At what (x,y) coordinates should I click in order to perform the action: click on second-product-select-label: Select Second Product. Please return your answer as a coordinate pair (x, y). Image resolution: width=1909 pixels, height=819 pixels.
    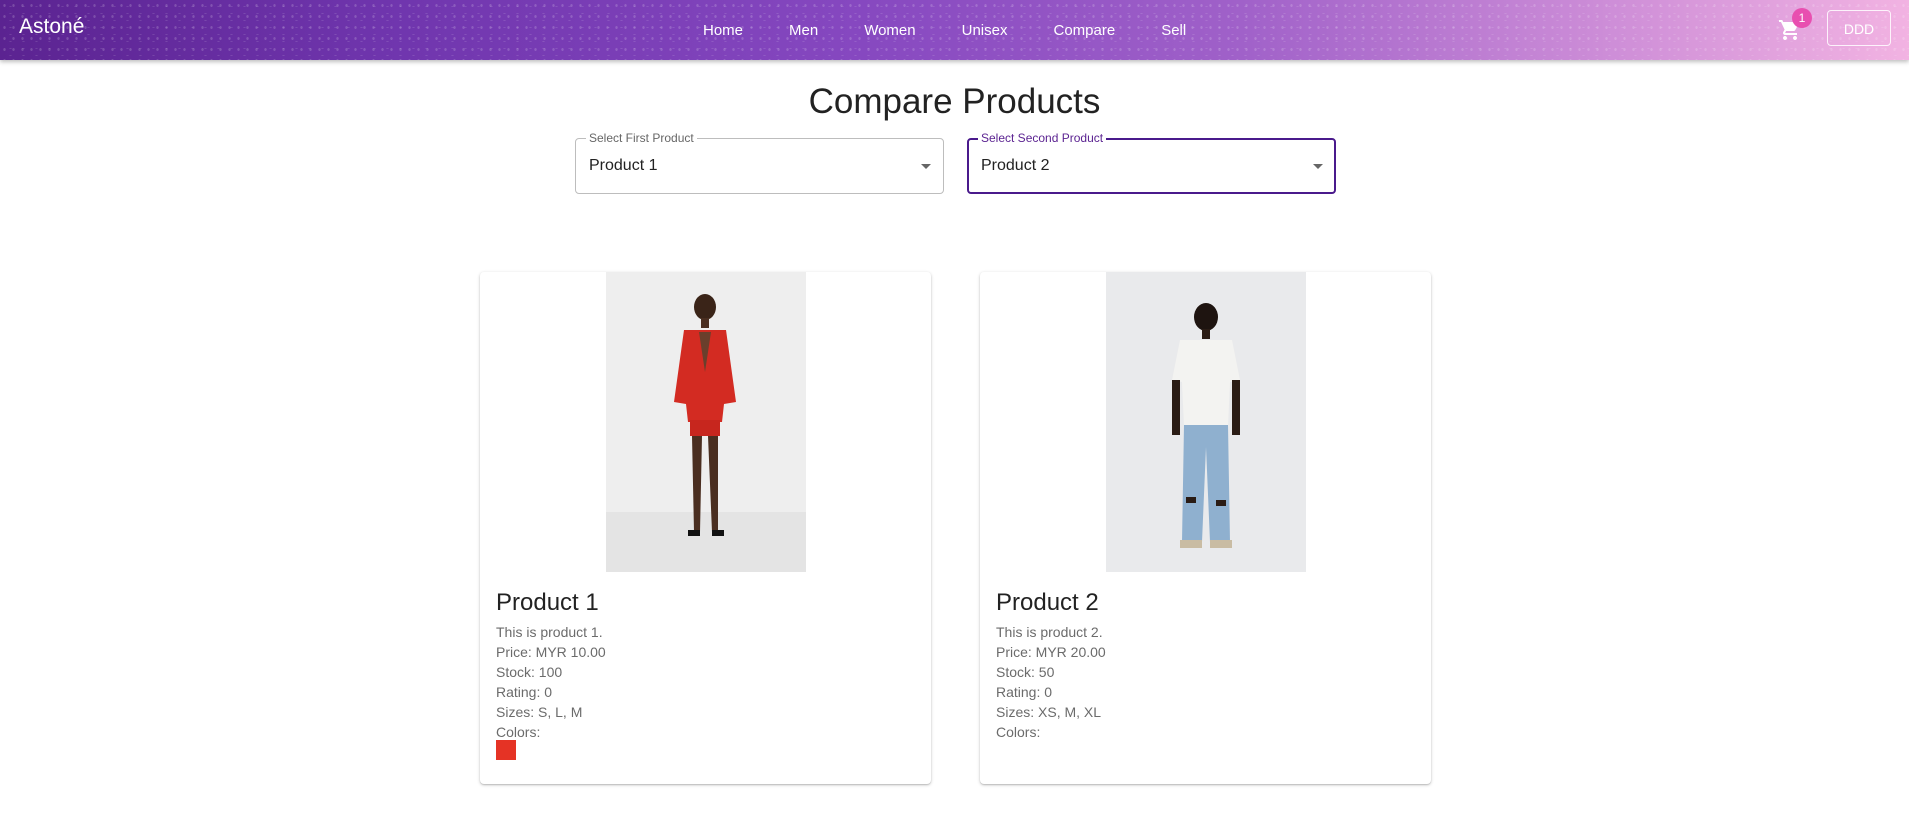
    Looking at the image, I should click on (1042, 138).